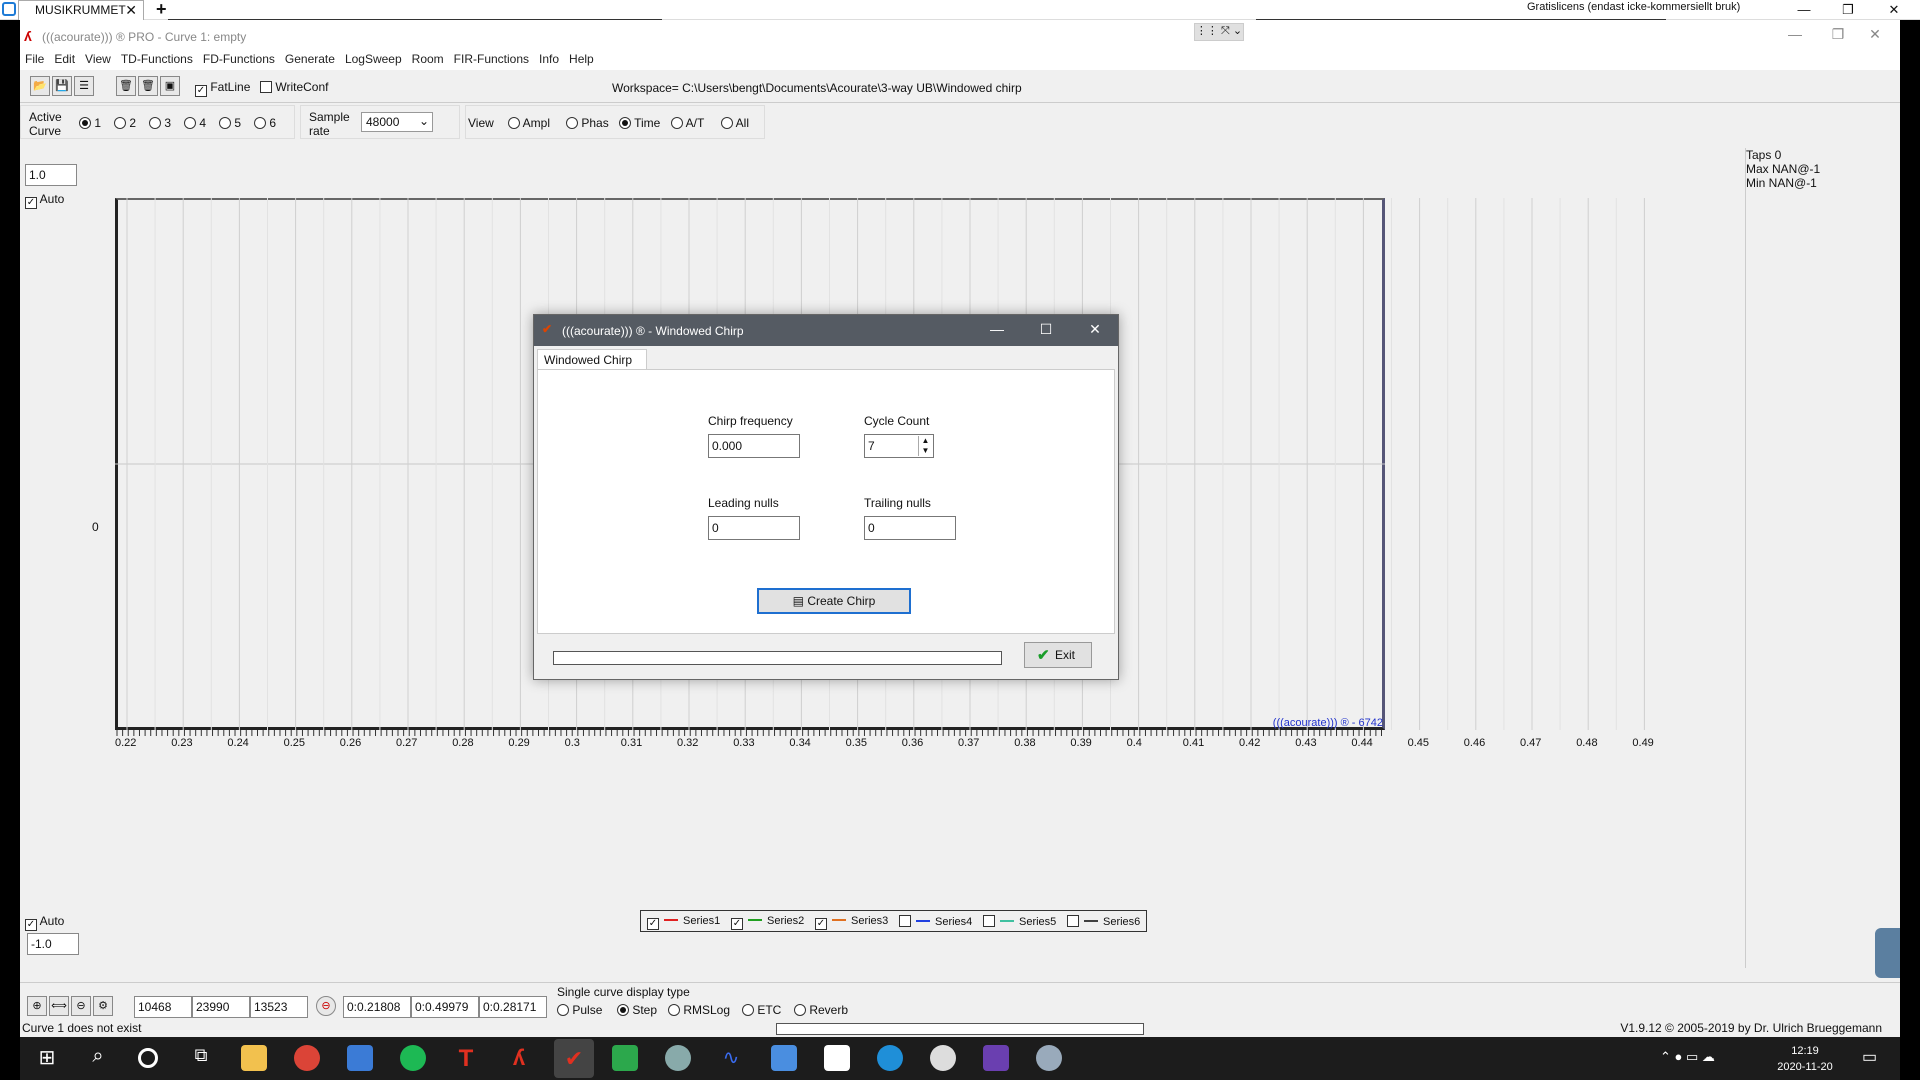  I want to click on menu-fd-functions: FD-Functions, so click(239, 59).